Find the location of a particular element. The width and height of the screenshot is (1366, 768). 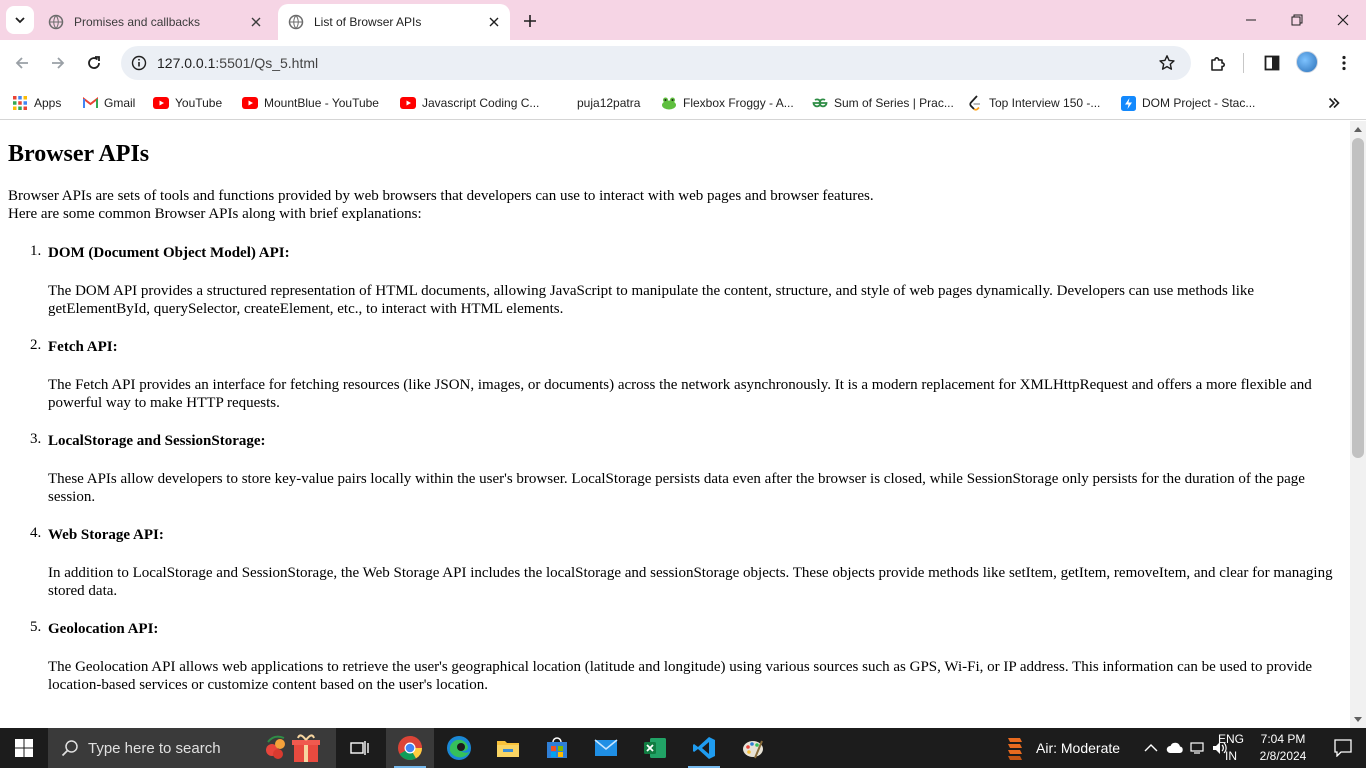

toolbar-divider is located at coordinates (1243, 63).